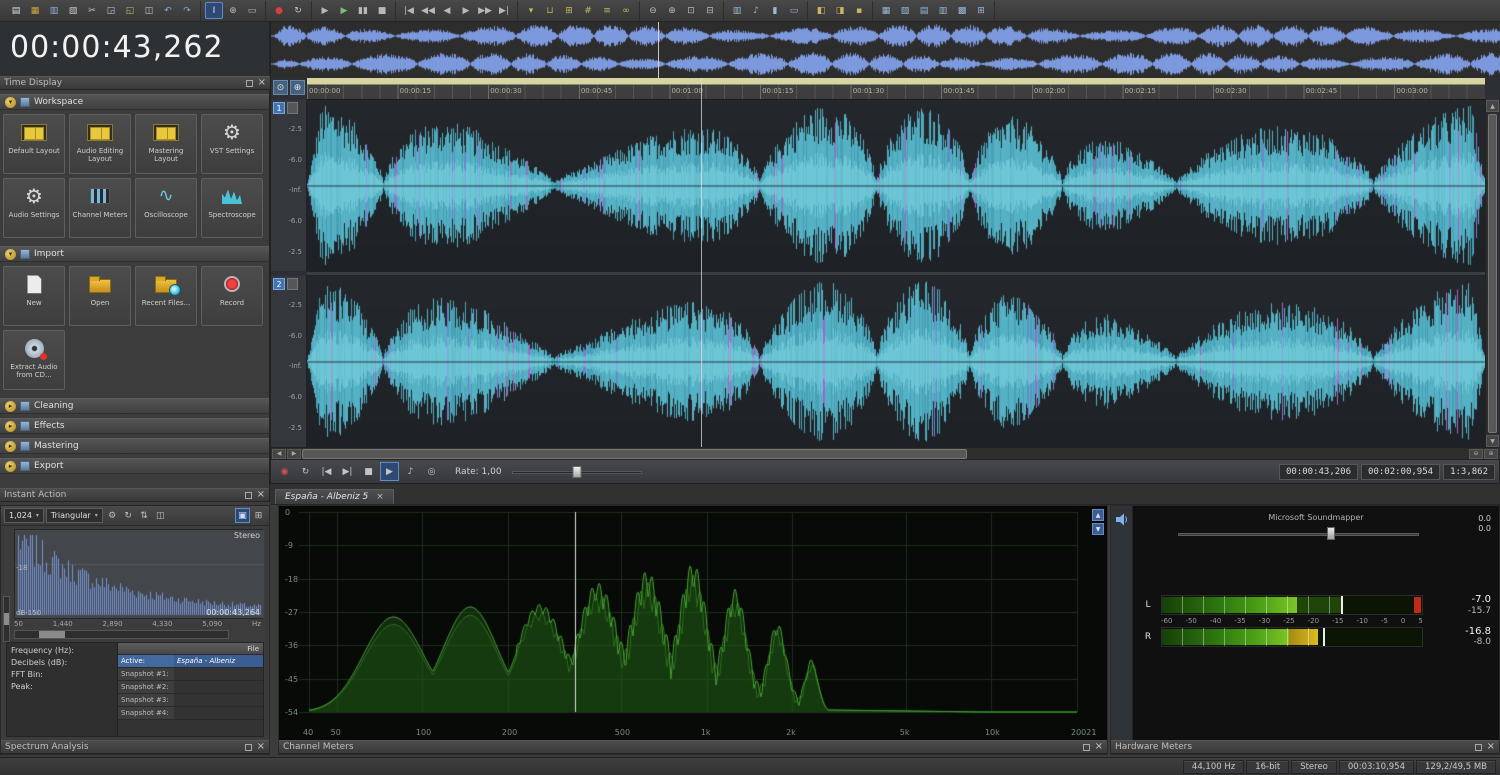 This screenshot has height=775, width=1500. I want to click on go-to-end-icon: ▶|, so click(504, 10).